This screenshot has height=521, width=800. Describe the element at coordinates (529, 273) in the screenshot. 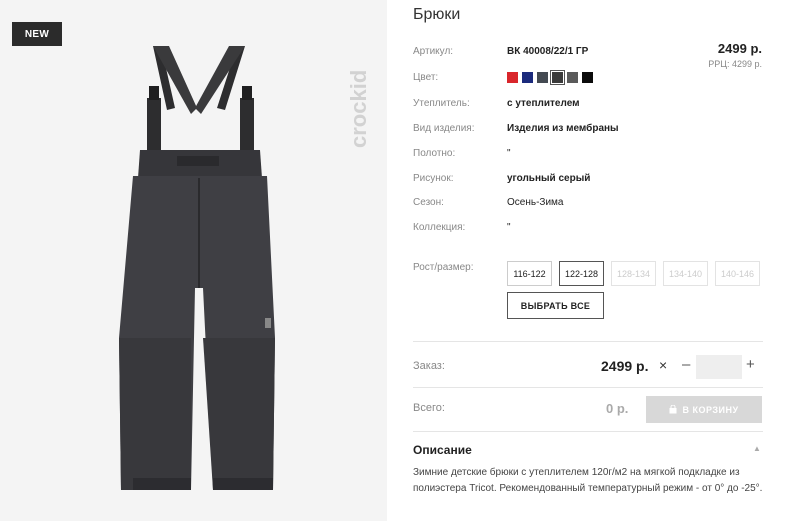

I see `size-option: 116-122` at that location.